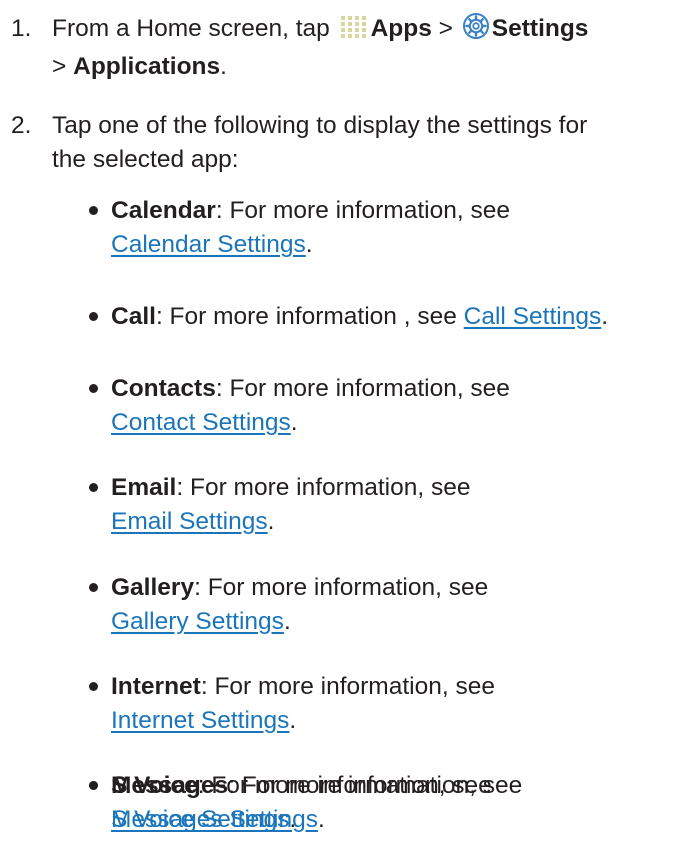 This screenshot has height=862, width=685. Describe the element at coordinates (223, 66) in the screenshot. I see `step-suffix: .` at that location.